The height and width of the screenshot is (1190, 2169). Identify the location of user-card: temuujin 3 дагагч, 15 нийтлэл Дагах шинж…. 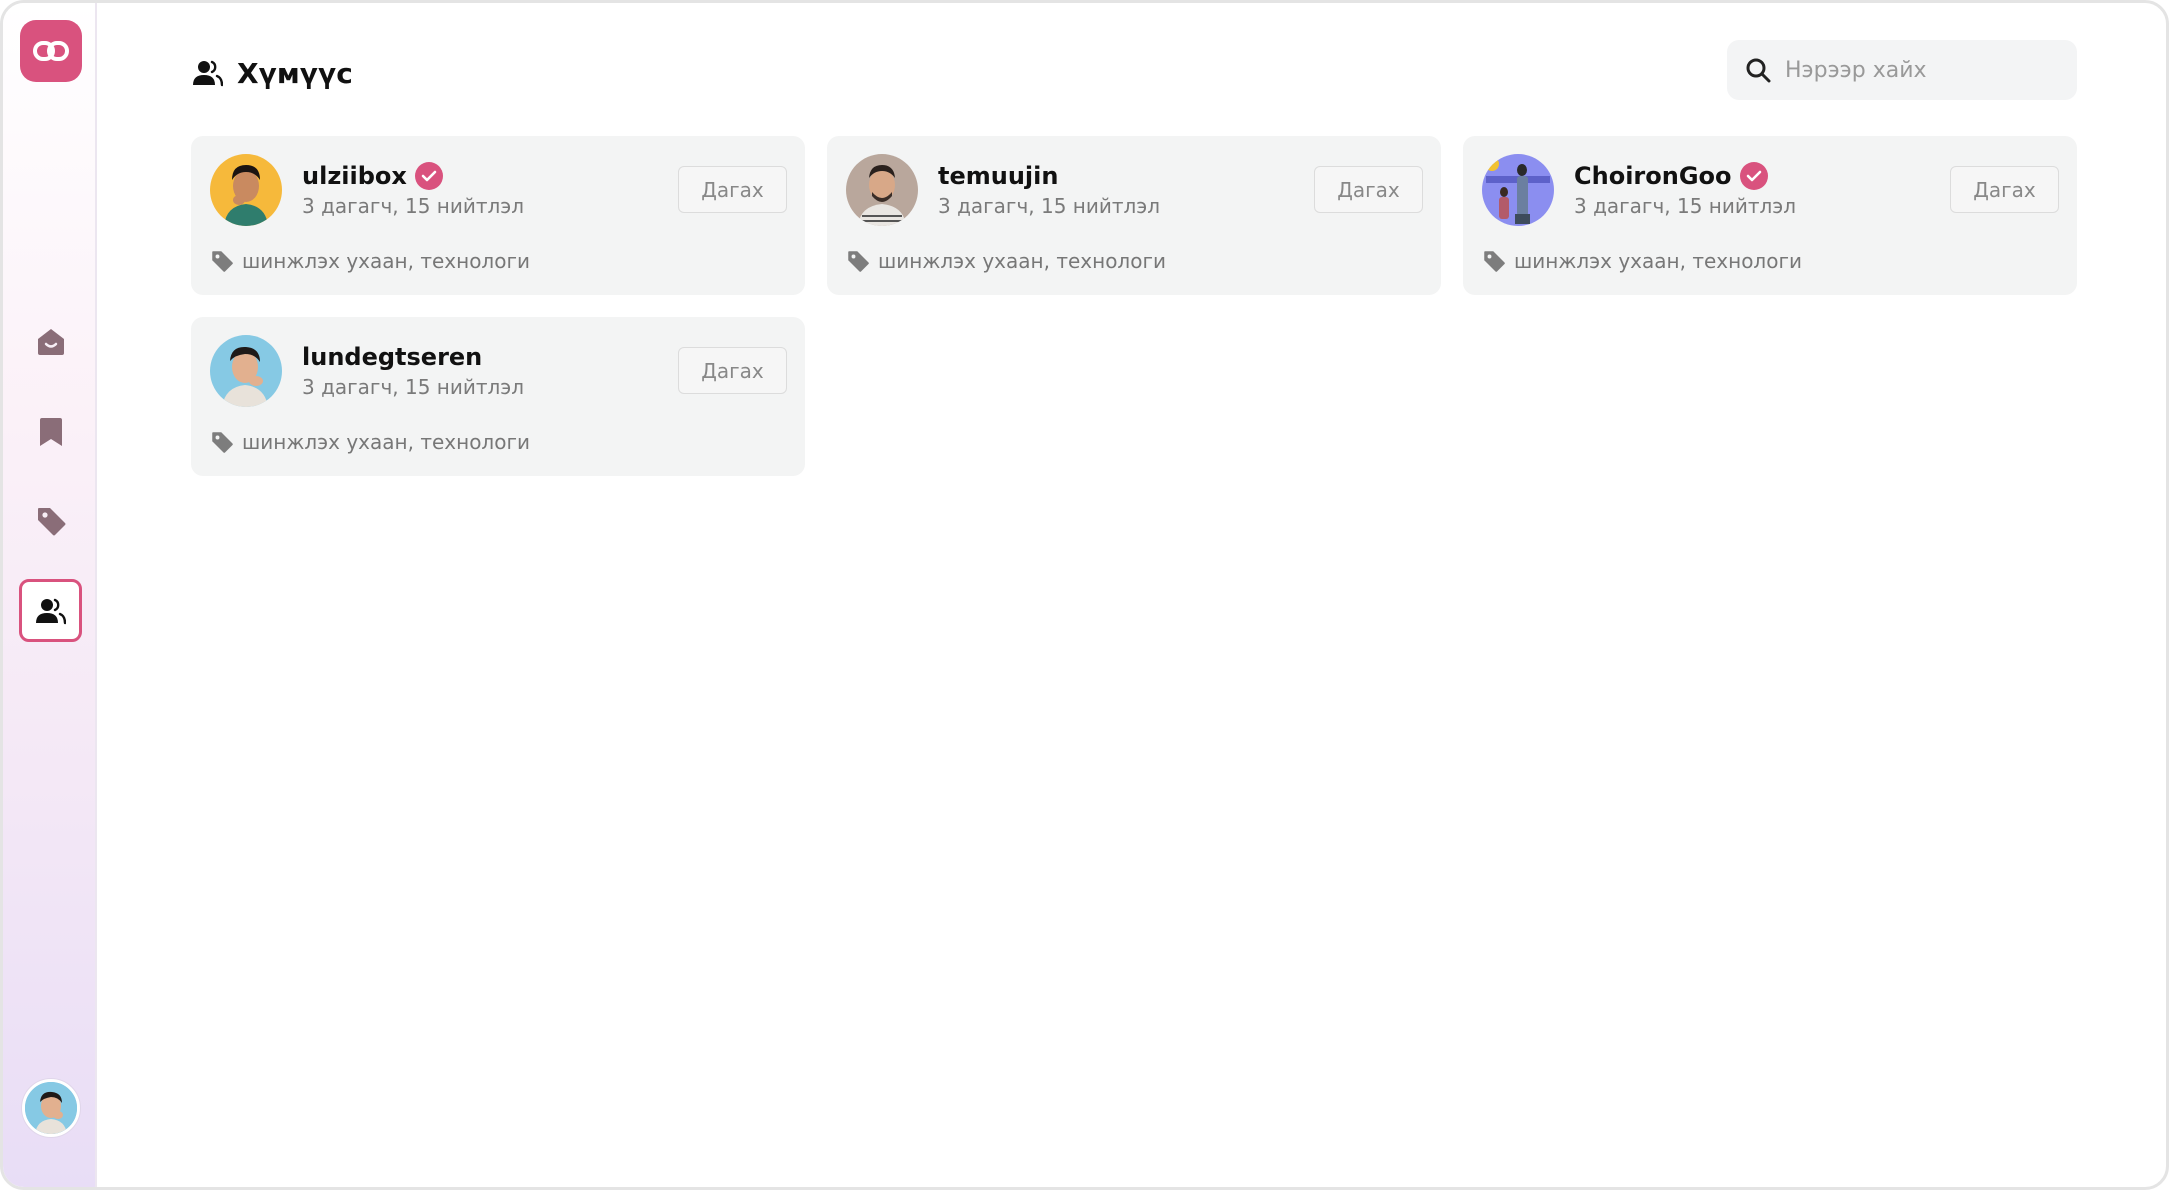
(1134, 215).